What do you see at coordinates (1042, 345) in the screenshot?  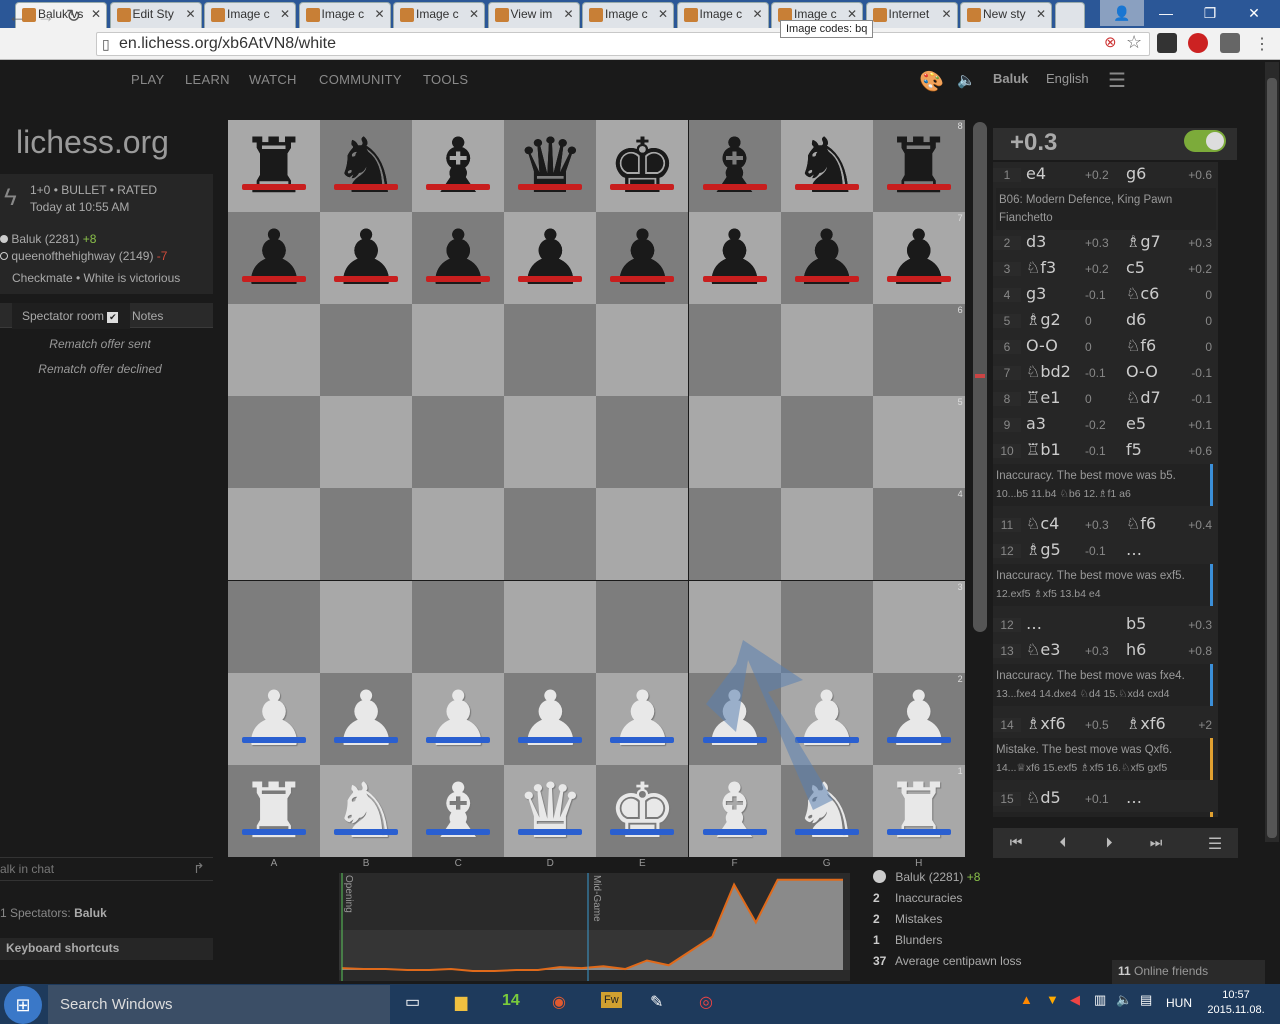 I see `white-move: O-O` at bounding box center [1042, 345].